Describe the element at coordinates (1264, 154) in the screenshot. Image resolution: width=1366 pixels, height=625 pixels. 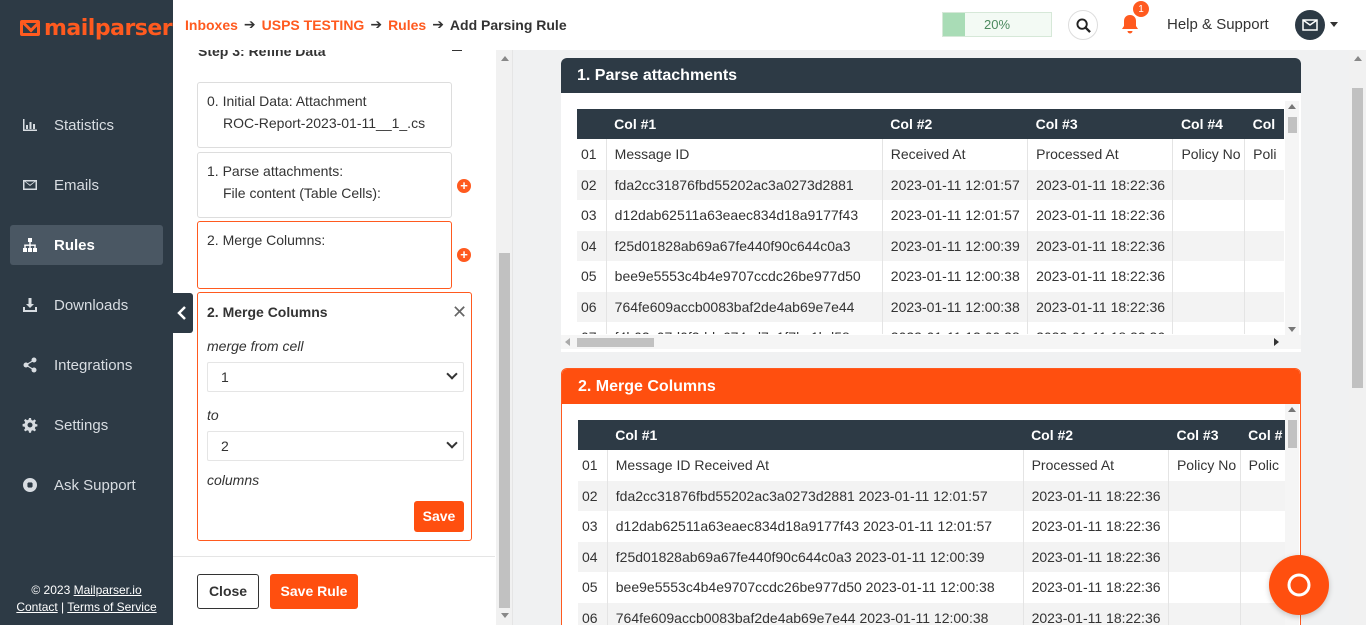
I see `table-cell: Poli` at that location.